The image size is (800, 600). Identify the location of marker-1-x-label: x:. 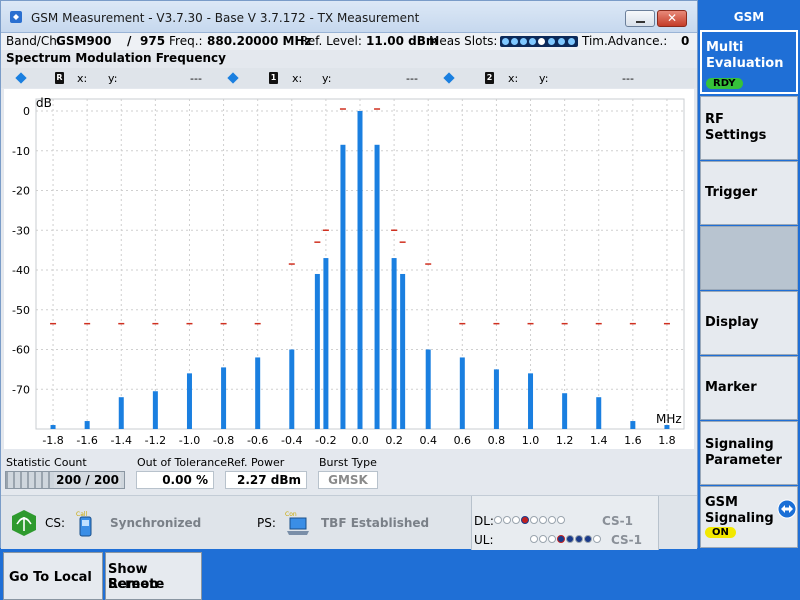
(297, 78).